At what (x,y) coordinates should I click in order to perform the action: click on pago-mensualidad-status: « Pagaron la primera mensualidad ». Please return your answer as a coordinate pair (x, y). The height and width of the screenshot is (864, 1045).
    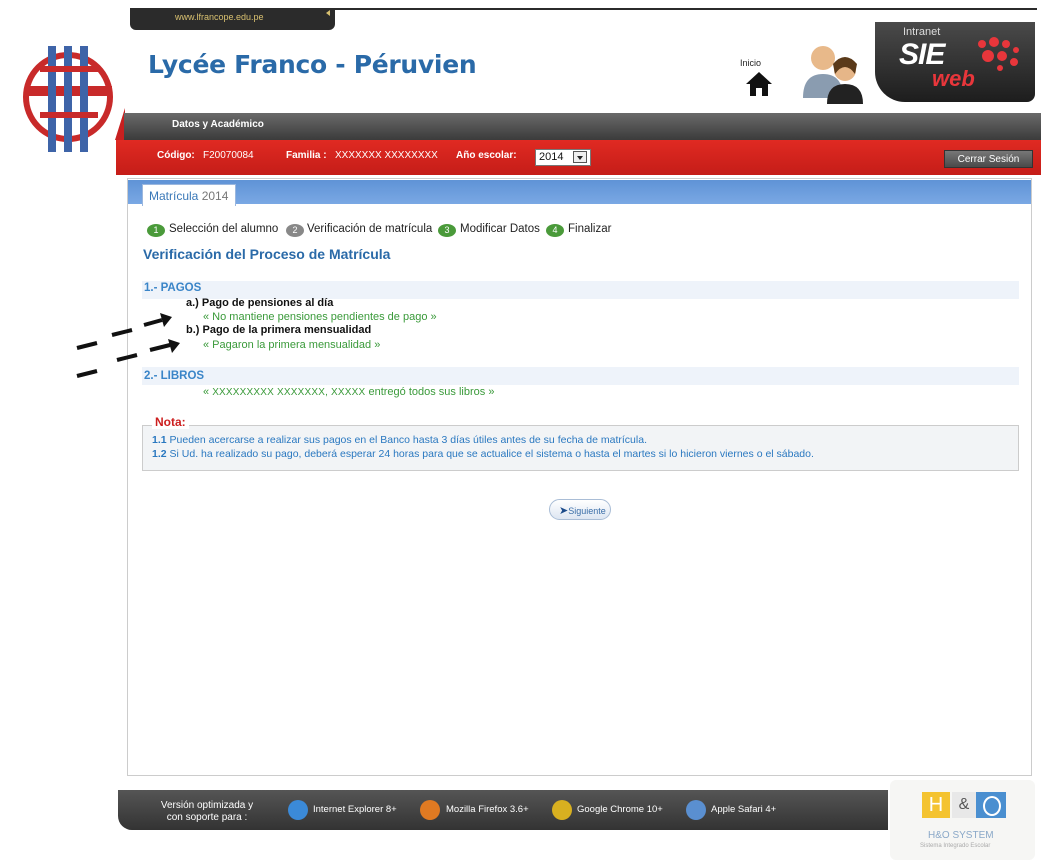
    Looking at the image, I should click on (292, 345).